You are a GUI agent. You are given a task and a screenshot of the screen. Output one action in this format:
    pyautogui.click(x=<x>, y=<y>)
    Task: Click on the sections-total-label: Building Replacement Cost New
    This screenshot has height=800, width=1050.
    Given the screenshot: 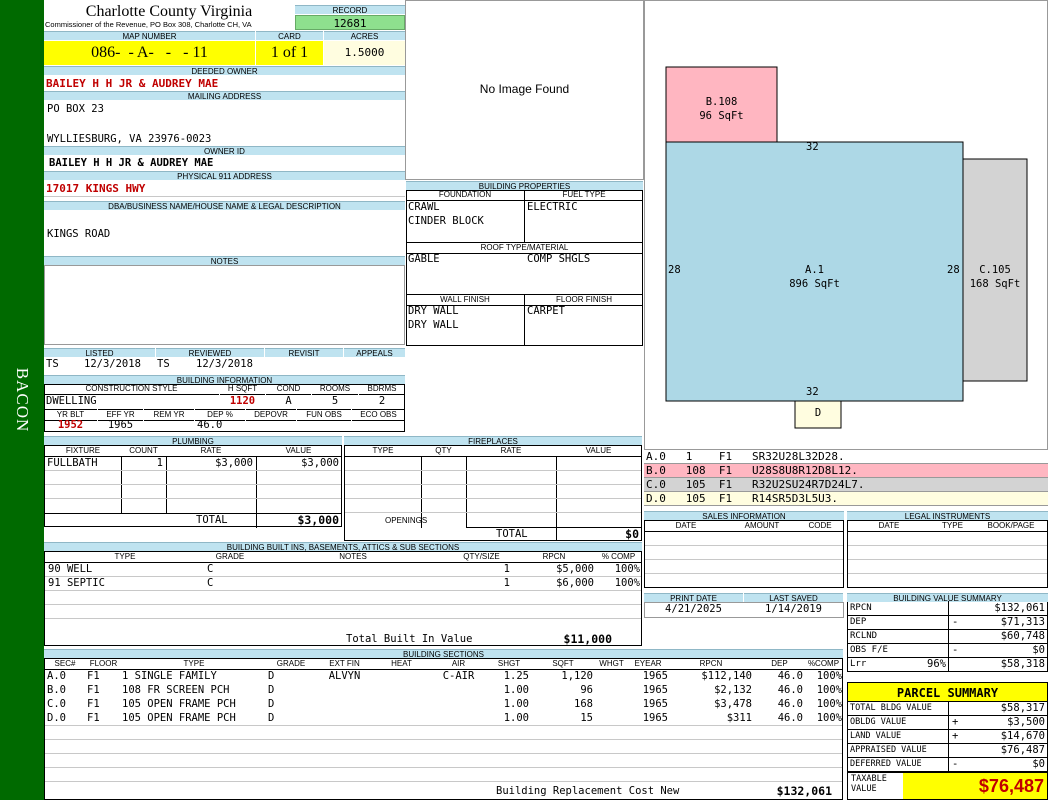 What is the action you would take?
    pyautogui.click(x=588, y=791)
    